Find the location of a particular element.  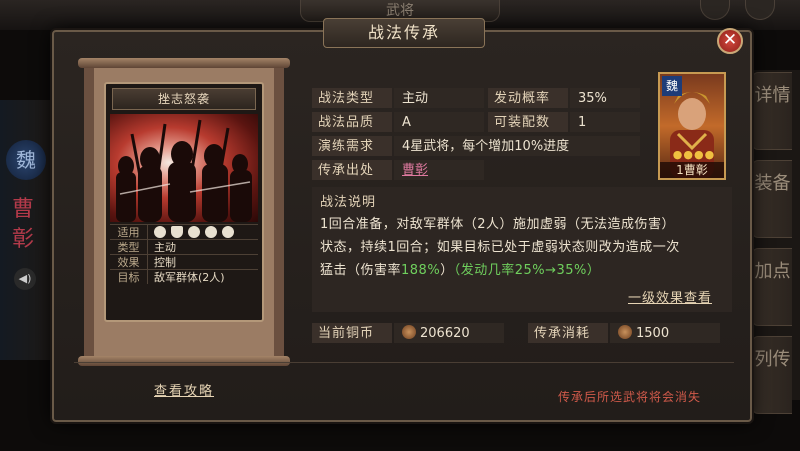

requirement-label: 演练需求 is located at coordinates (352, 146).